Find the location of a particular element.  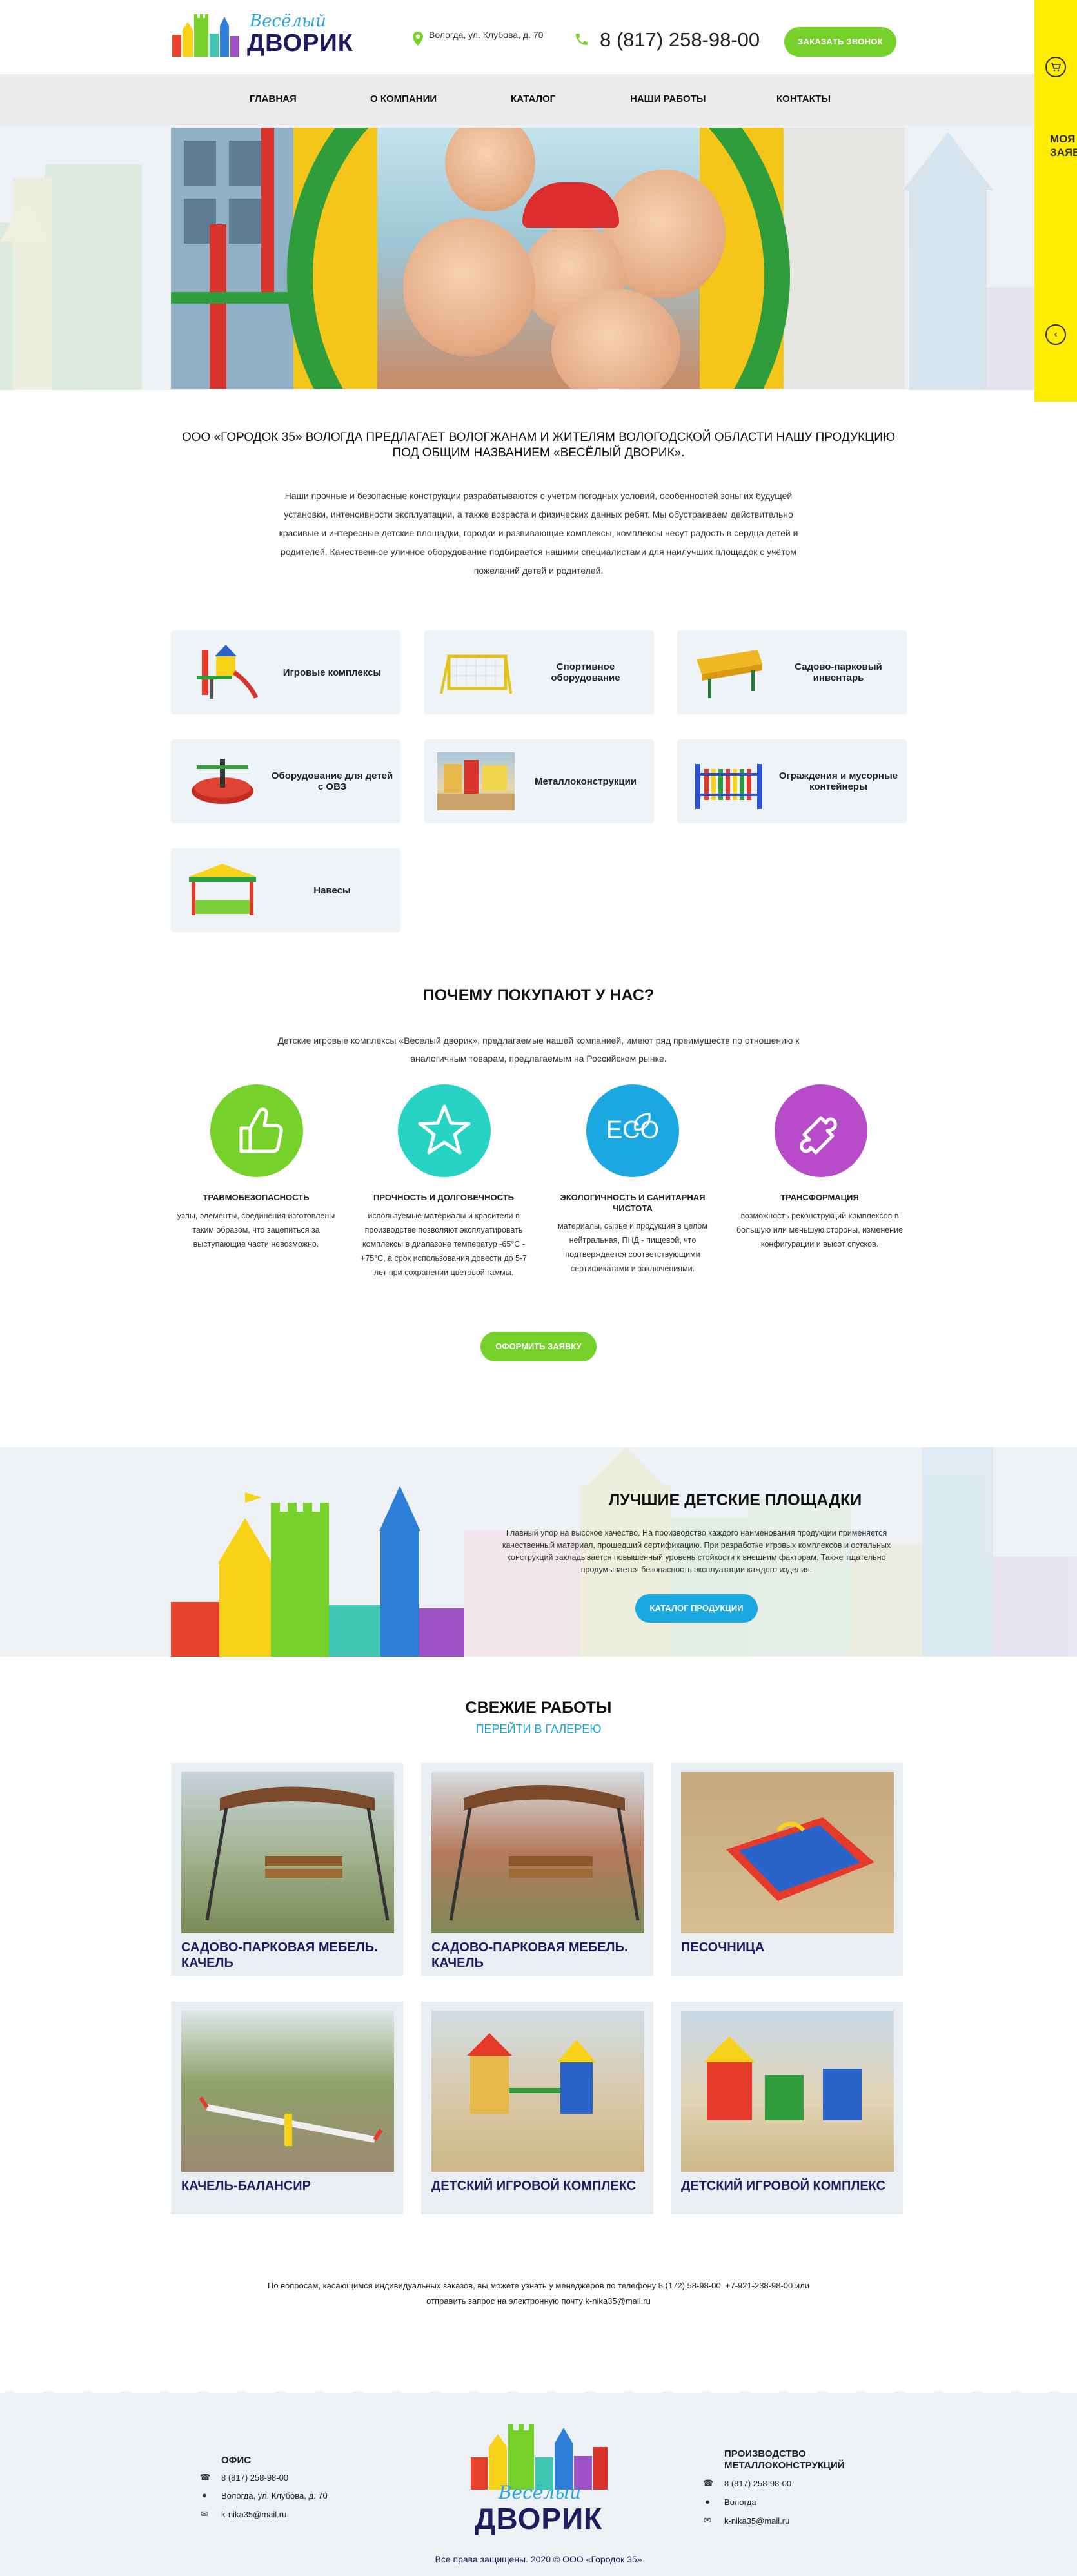

production-phone: 8 (817) 258-98-00 is located at coordinates (757, 2483).